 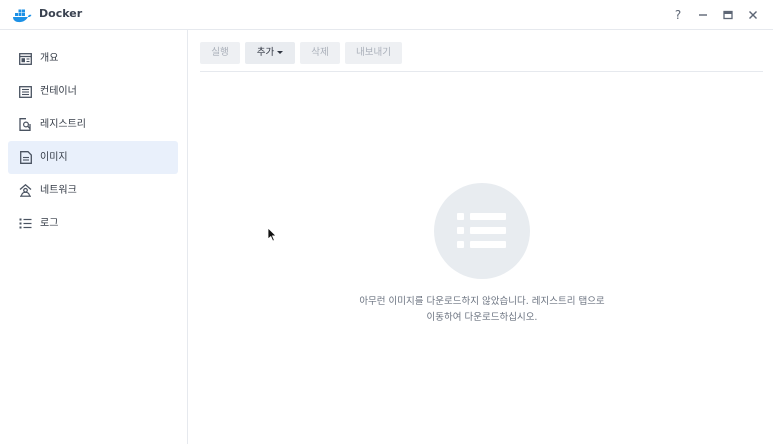 I want to click on close-button, so click(x=753, y=15).